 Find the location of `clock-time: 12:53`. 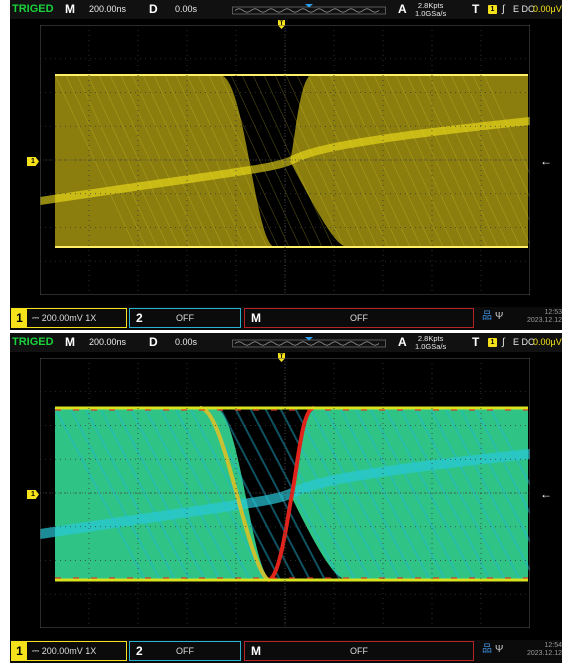

clock-time: 12:53 is located at coordinates (553, 312).